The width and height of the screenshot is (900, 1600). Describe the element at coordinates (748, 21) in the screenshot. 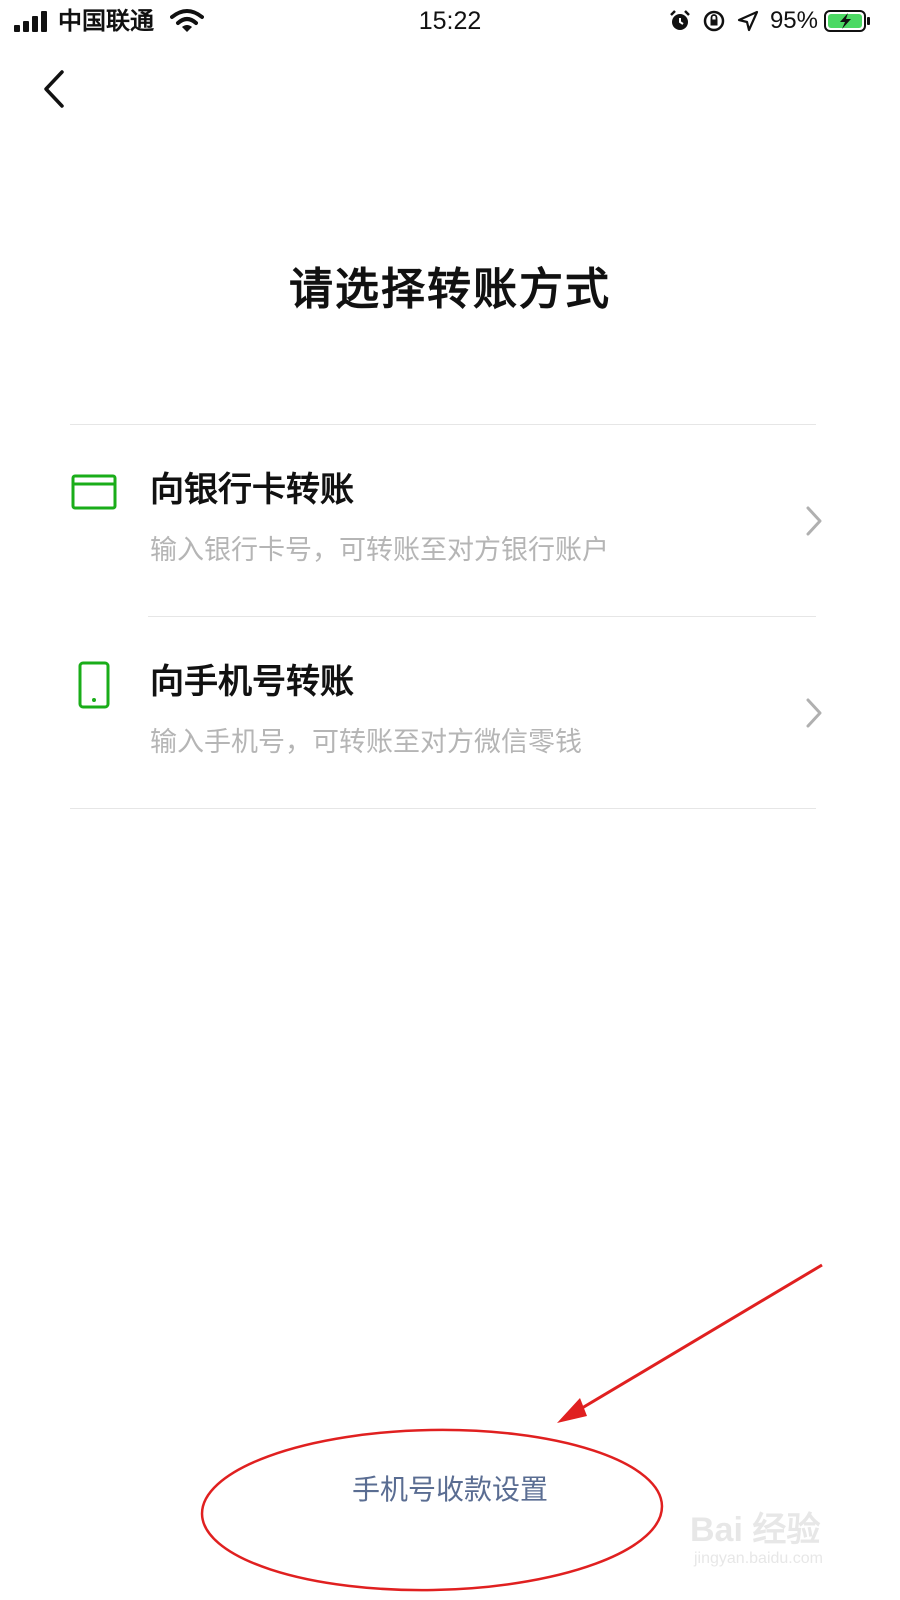

I see `location-icon` at that location.